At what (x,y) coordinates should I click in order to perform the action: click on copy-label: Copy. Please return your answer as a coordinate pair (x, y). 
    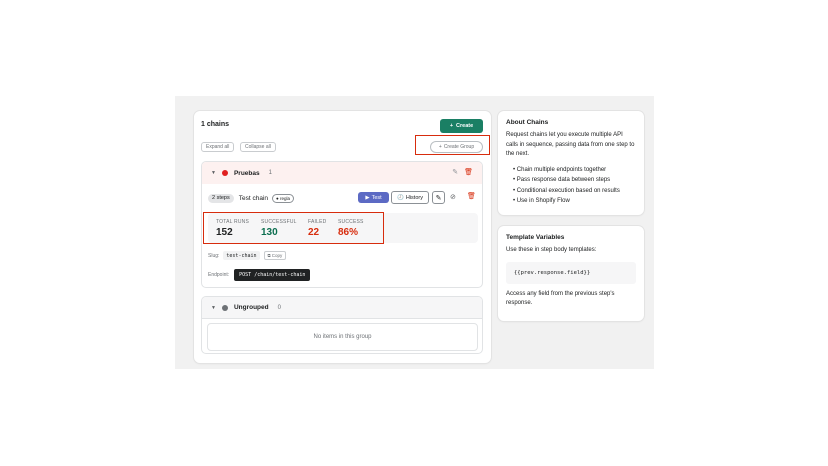
    Looking at the image, I should click on (277, 255).